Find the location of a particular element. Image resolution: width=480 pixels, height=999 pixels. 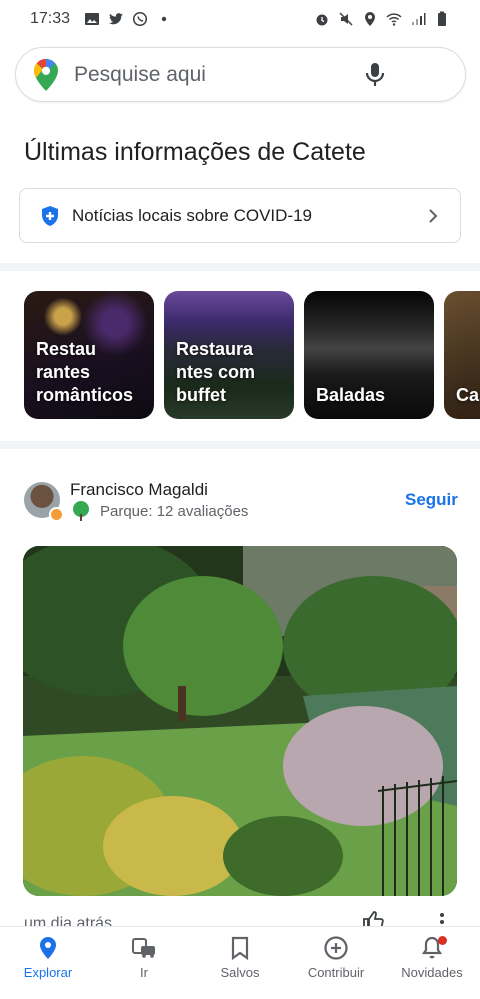

search-bar: Pesquise aqui is located at coordinates (240, 74).